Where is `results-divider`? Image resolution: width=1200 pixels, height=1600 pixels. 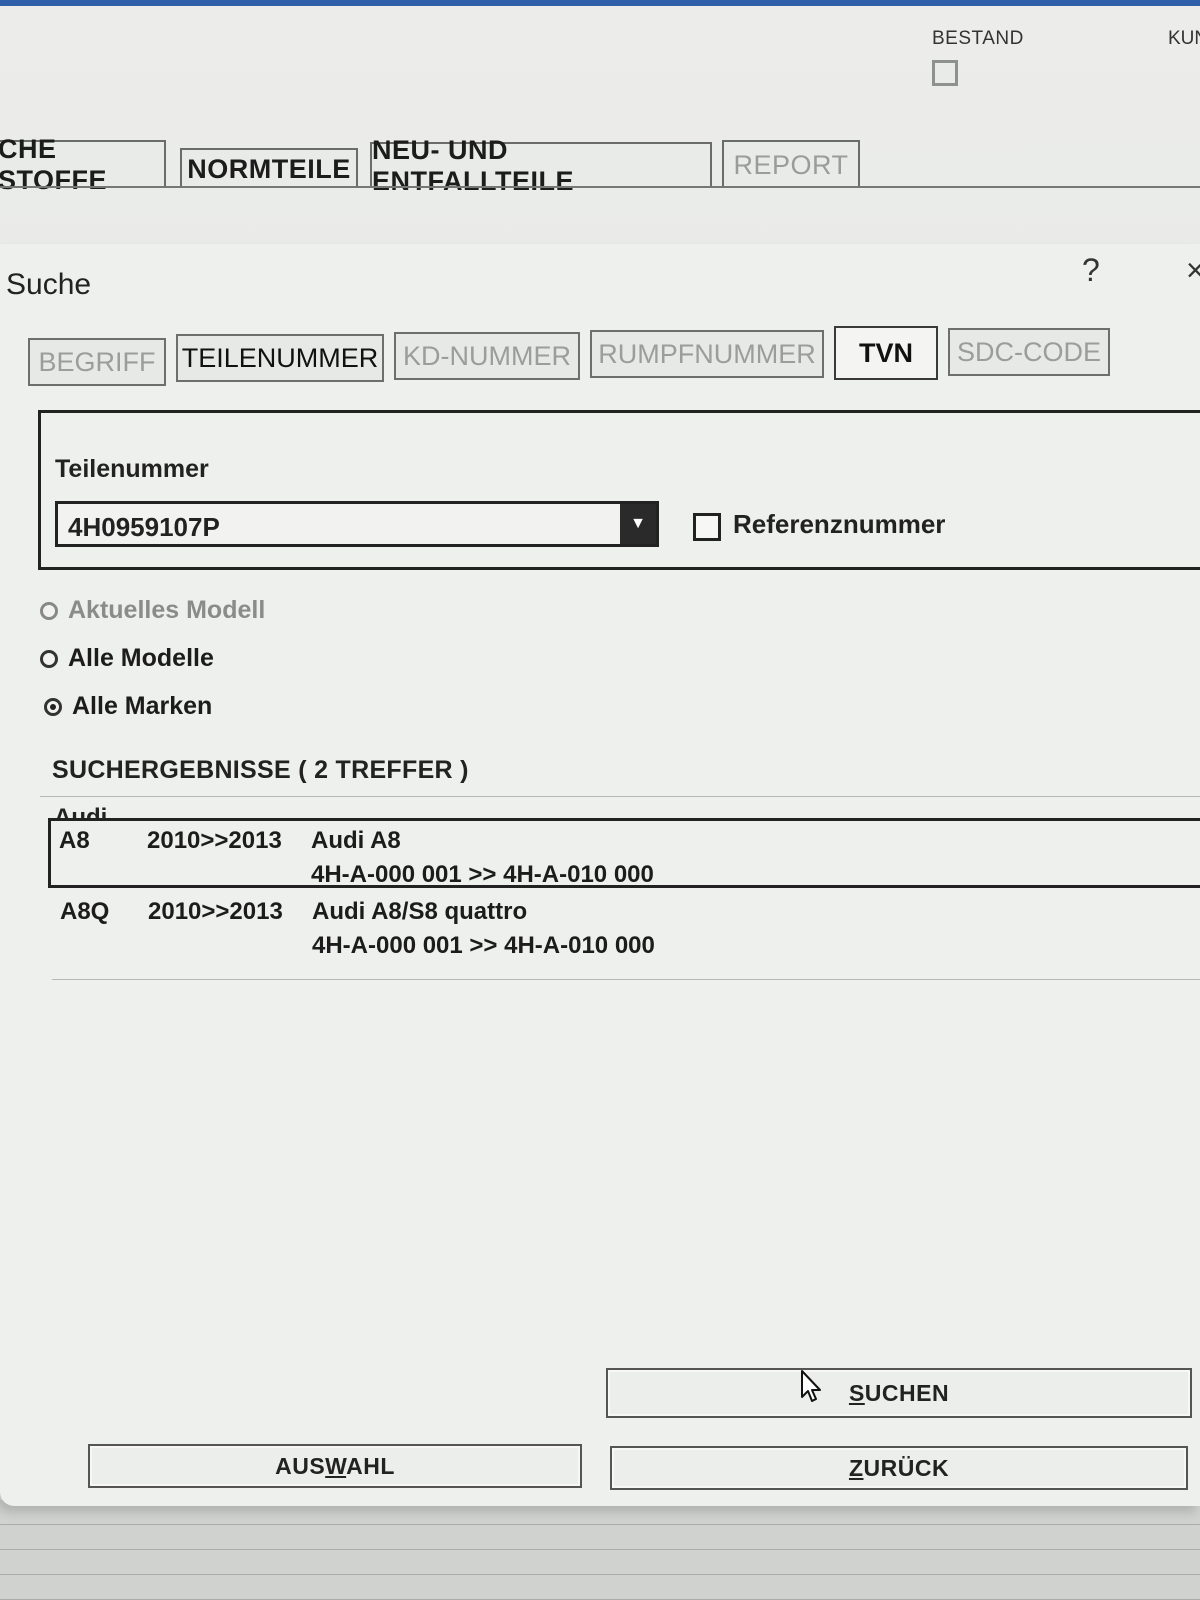
results-divider is located at coordinates (620, 796).